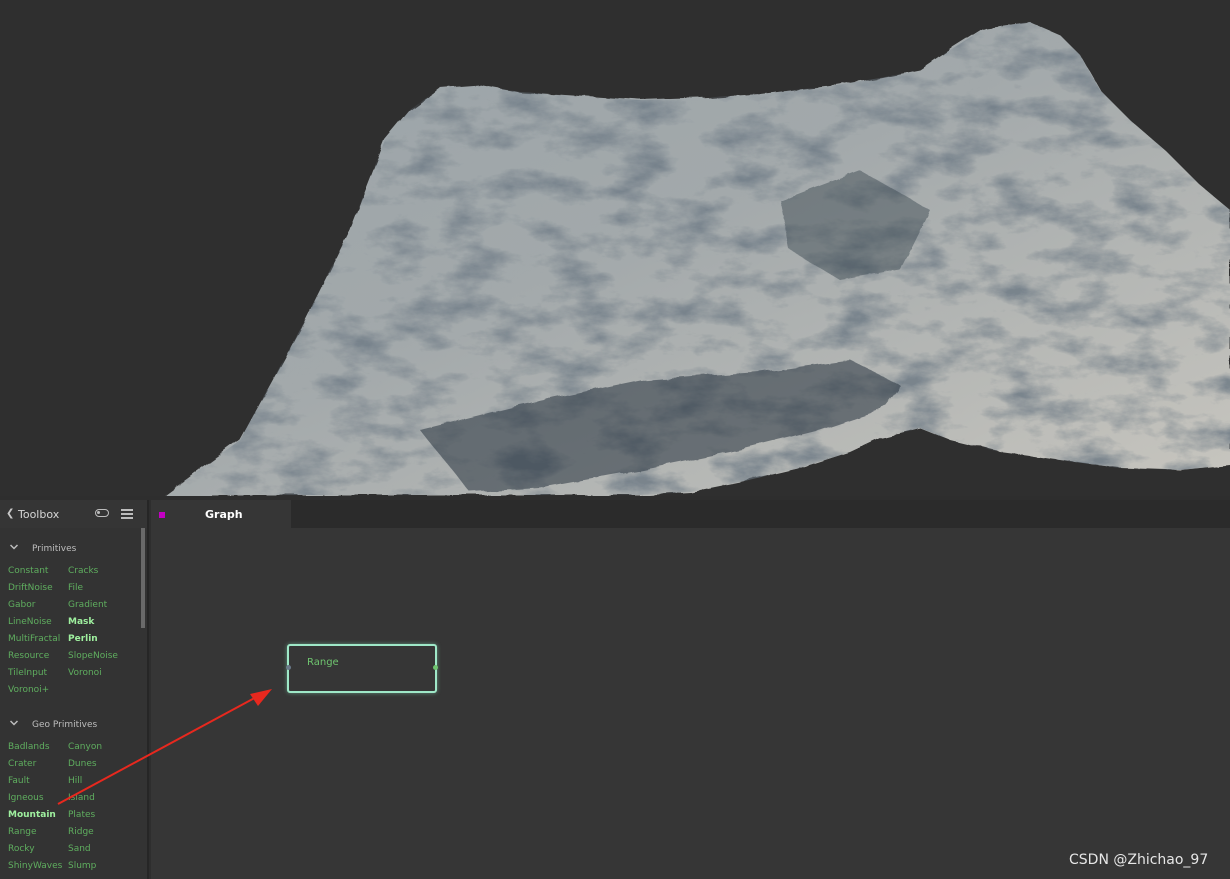 The width and height of the screenshot is (1230, 879). I want to click on node-input-port, so click(288, 667).